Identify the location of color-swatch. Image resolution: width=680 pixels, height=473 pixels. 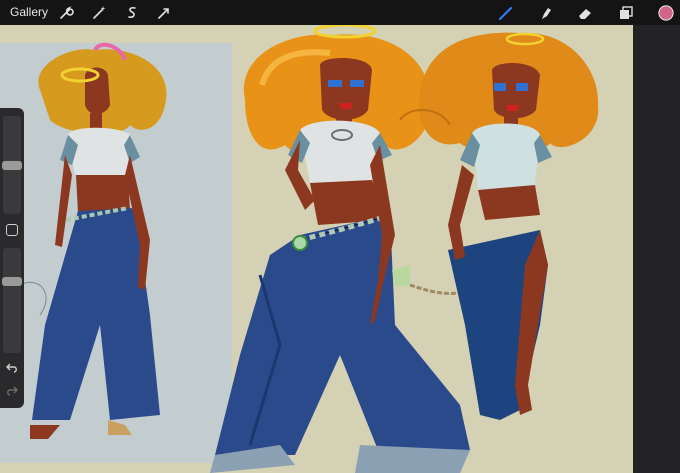
(665, 12).